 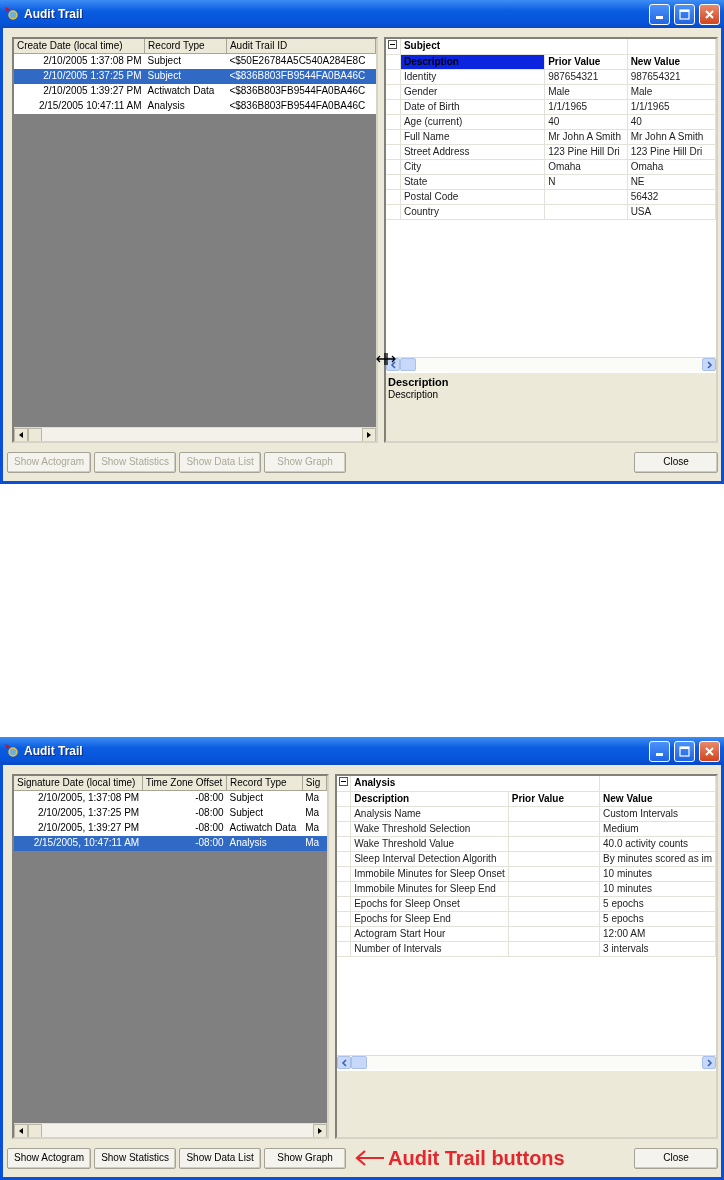 What do you see at coordinates (195, 91) in the screenshot?
I see `list-row: 2/10/2005 1:39:27 PM Actiwatch Data <$836B803FB9544FA0BA46C` at bounding box center [195, 91].